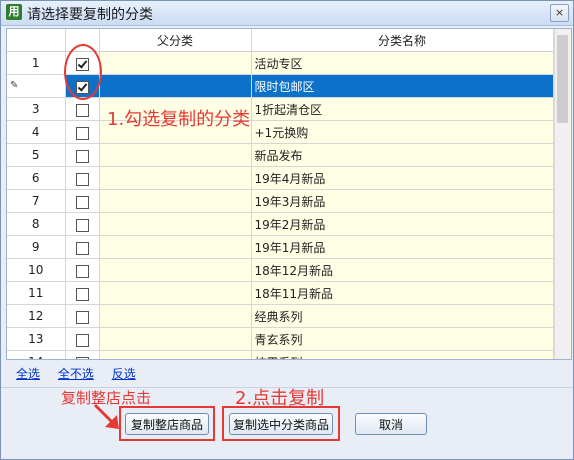  What do you see at coordinates (36, 354) in the screenshot?
I see `row-number-cell: 14` at bounding box center [36, 354].